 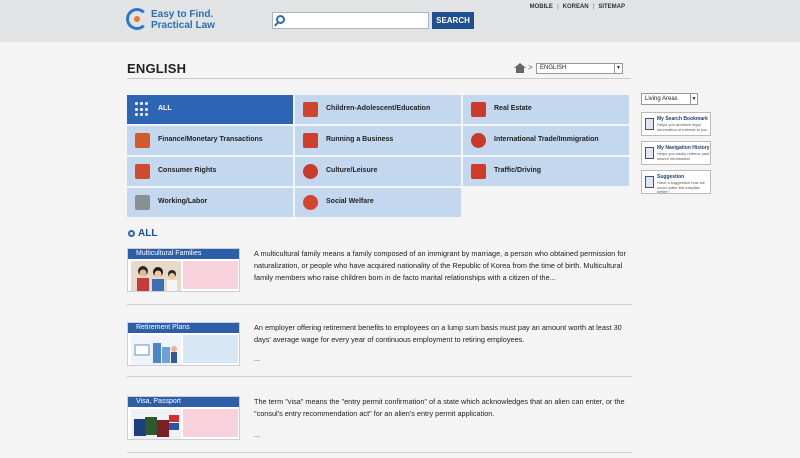 I want to click on category-traffic-driving: Traffic/Driving, so click(x=546, y=171).